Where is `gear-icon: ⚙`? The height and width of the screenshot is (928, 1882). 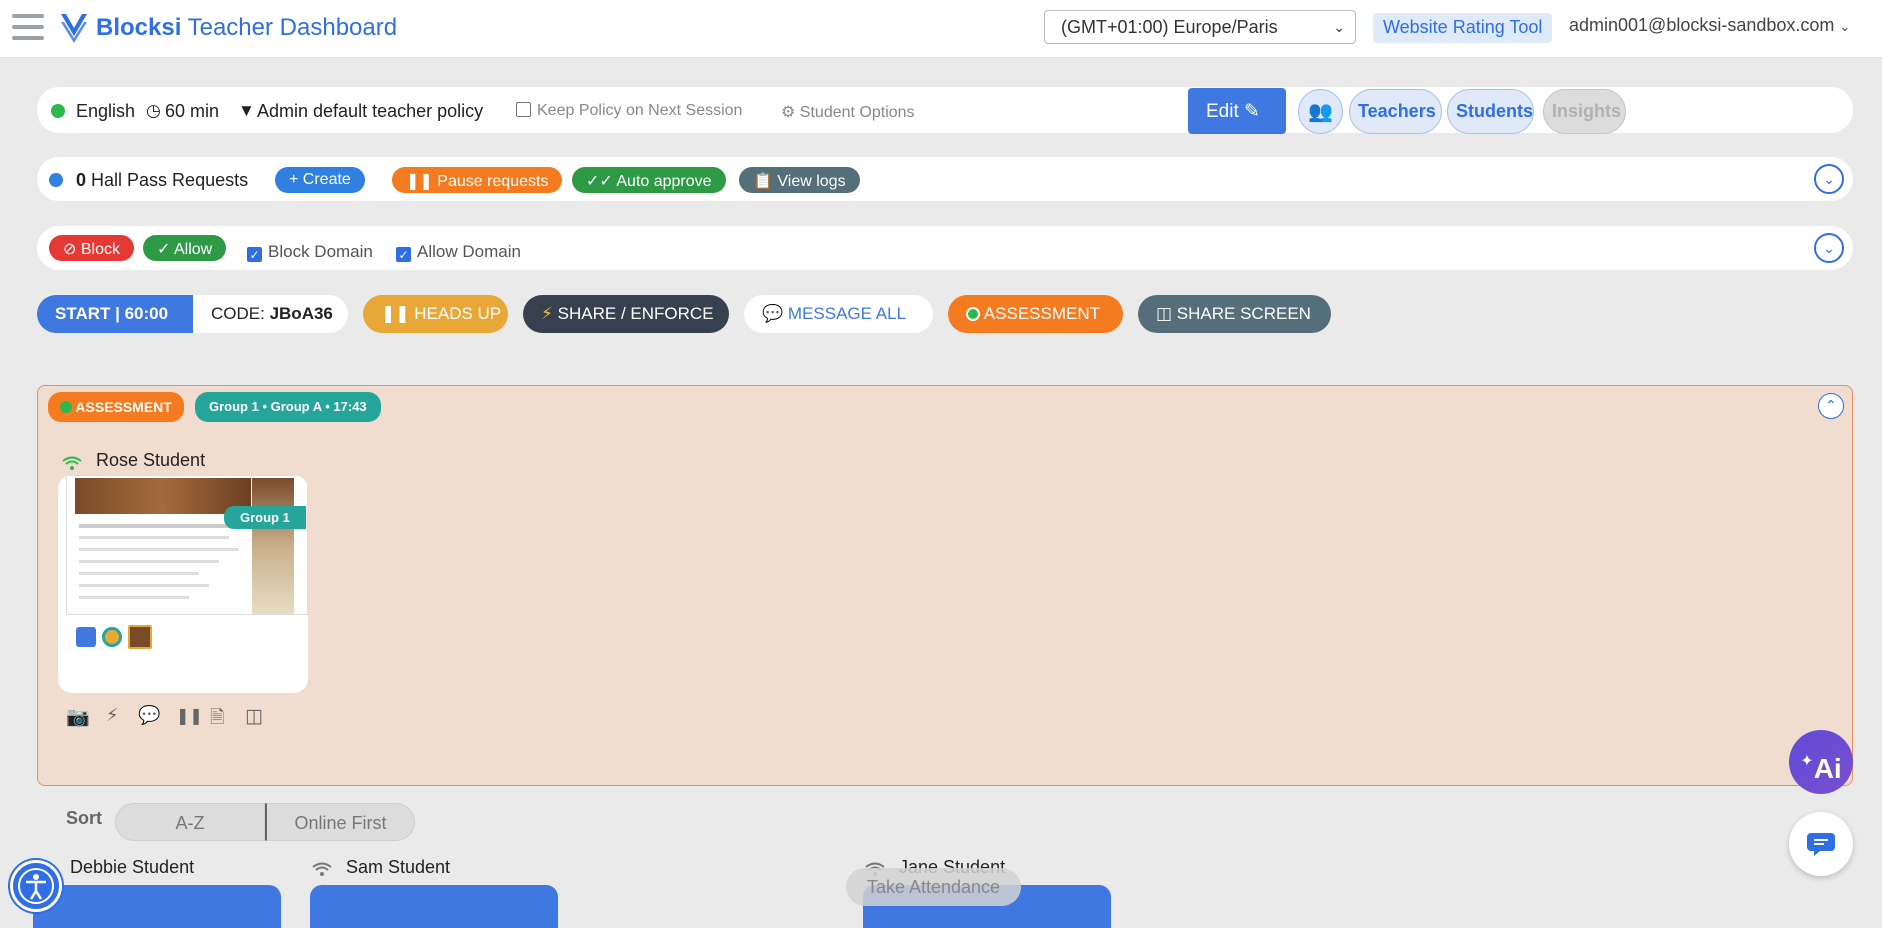
gear-icon: ⚙ is located at coordinates (788, 112).